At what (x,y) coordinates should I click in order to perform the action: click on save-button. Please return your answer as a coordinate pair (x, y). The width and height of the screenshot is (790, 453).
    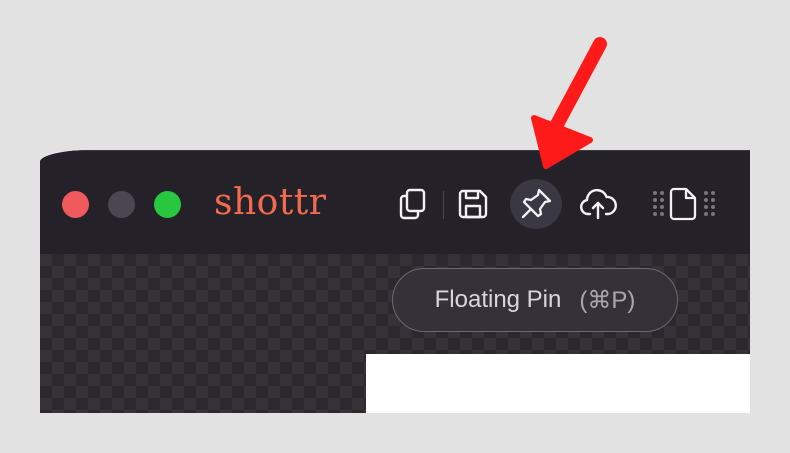
    Looking at the image, I should click on (473, 204).